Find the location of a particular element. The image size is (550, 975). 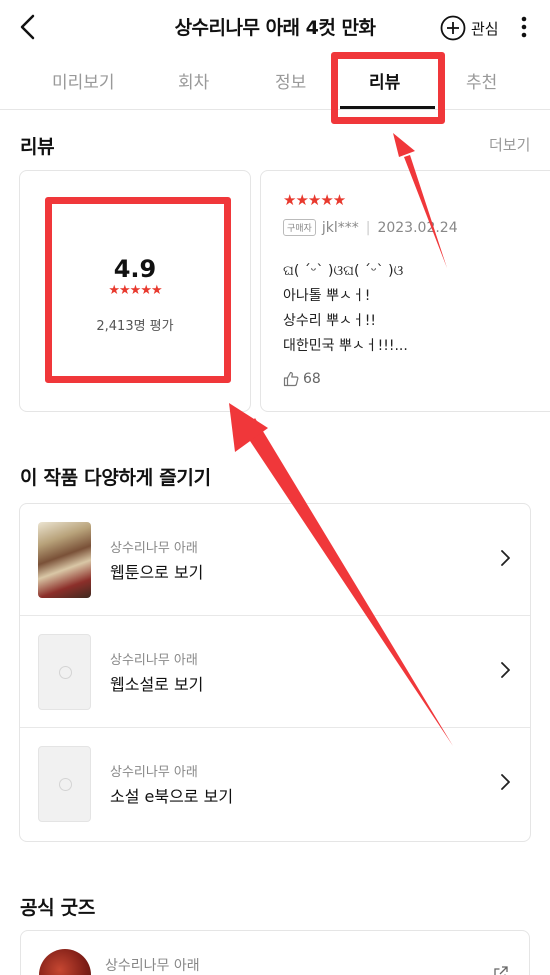

list-item-webtoon: 상수리나무 아래 웹툰으로 보기 is located at coordinates (275, 560).